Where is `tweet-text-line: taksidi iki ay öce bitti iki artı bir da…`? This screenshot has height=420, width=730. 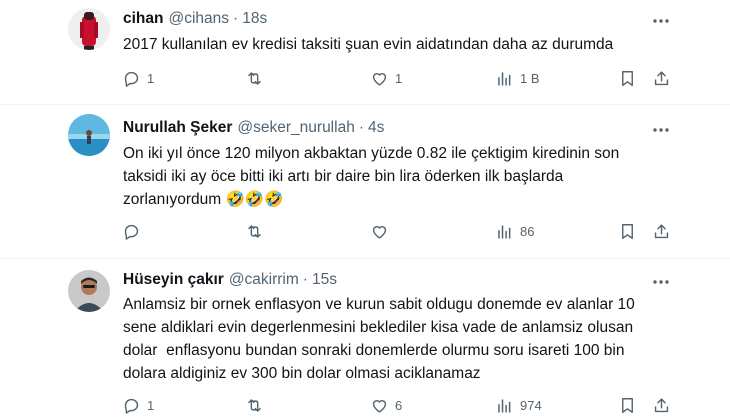
tweet-text-line: taksidi iki ay öce bitti iki artı bir da… is located at coordinates (343, 176).